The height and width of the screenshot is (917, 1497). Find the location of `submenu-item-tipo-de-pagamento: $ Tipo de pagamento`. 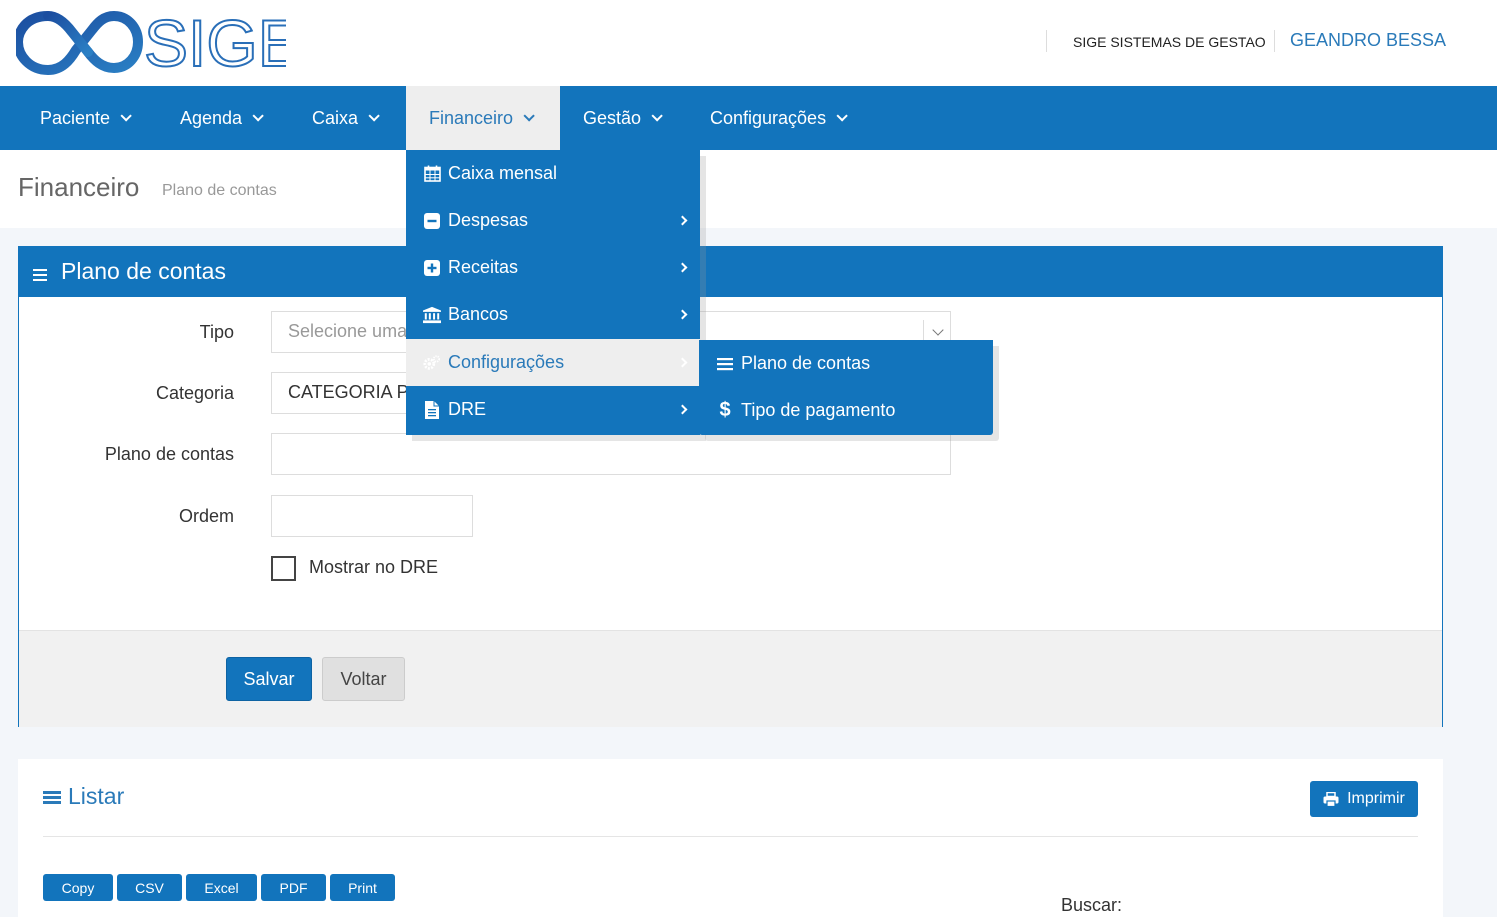

submenu-item-tipo-de-pagamento: $ Tipo de pagamento is located at coordinates (846, 410).